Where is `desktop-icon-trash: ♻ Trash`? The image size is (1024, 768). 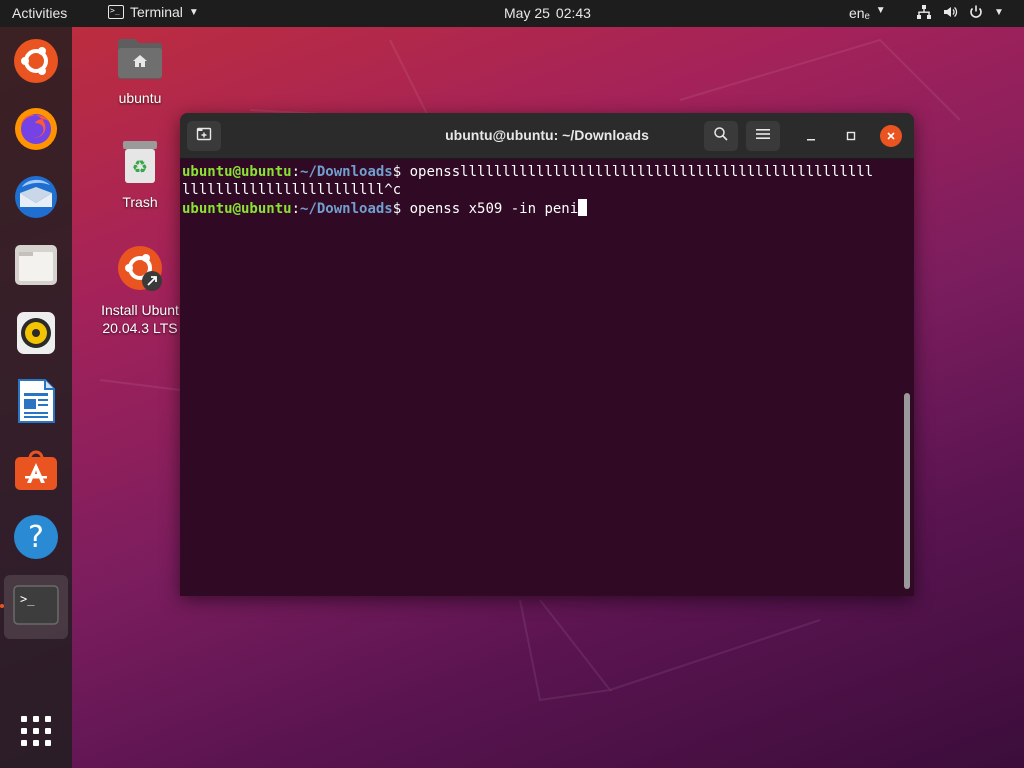 desktop-icon-trash: ♻ Trash is located at coordinates (140, 175).